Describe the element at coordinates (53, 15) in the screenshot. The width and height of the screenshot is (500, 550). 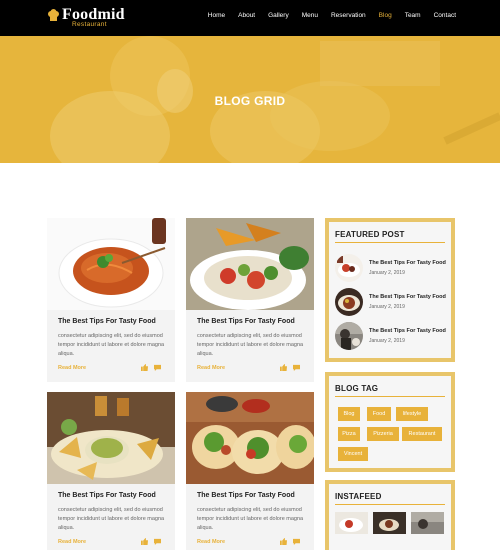
I see `chef-hat-icon` at that location.